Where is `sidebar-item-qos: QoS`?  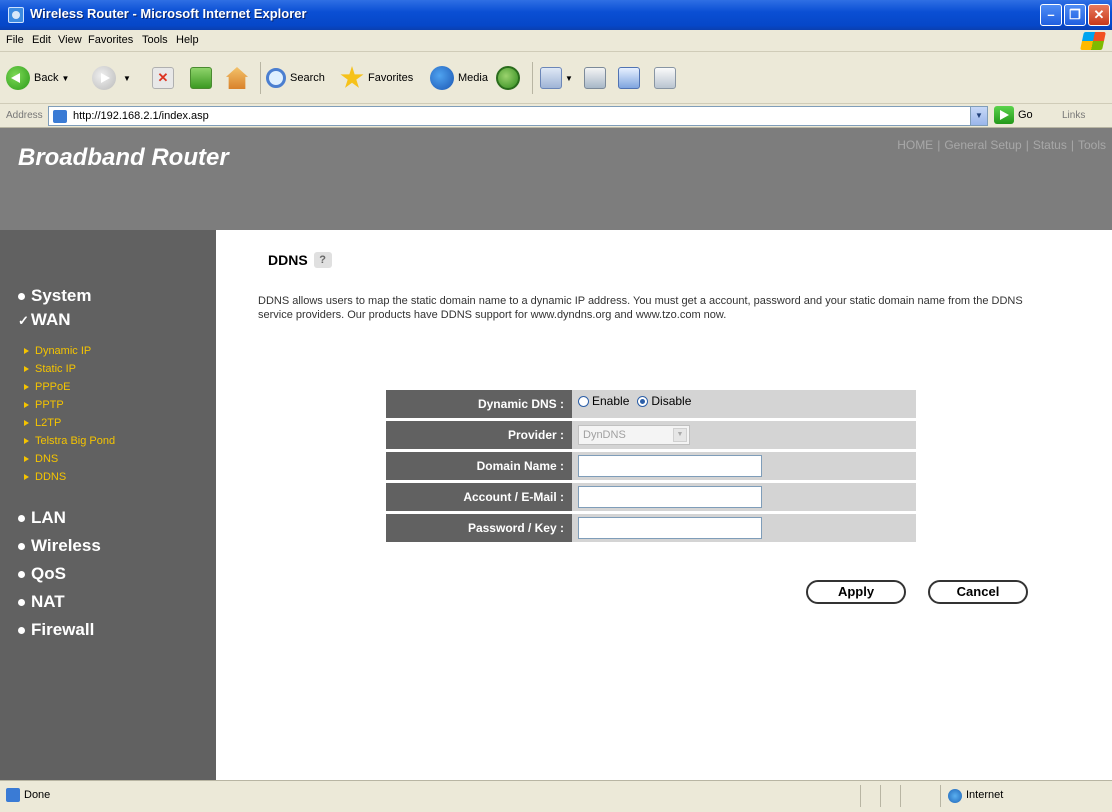
sidebar-item-qos: QoS is located at coordinates (42, 574).